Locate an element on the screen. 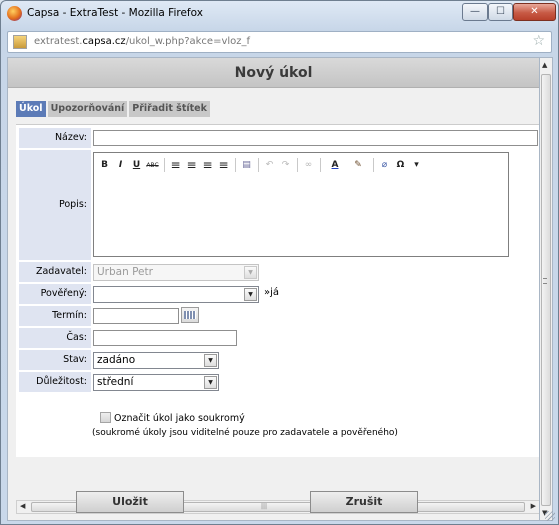  deadline-input is located at coordinates (136, 316).